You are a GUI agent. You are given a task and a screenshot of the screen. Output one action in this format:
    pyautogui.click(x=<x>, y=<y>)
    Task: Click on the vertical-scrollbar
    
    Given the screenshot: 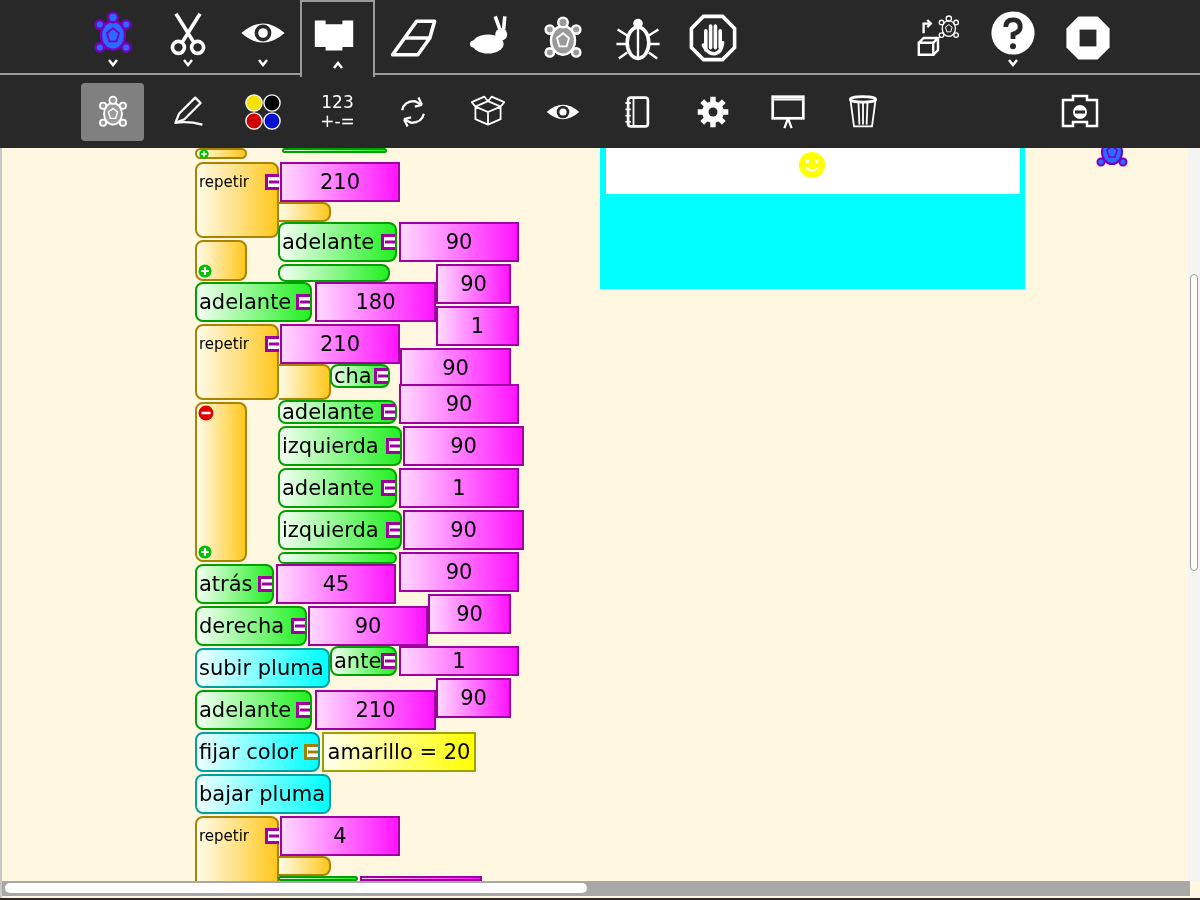 What is the action you would take?
    pyautogui.click(x=1194, y=514)
    